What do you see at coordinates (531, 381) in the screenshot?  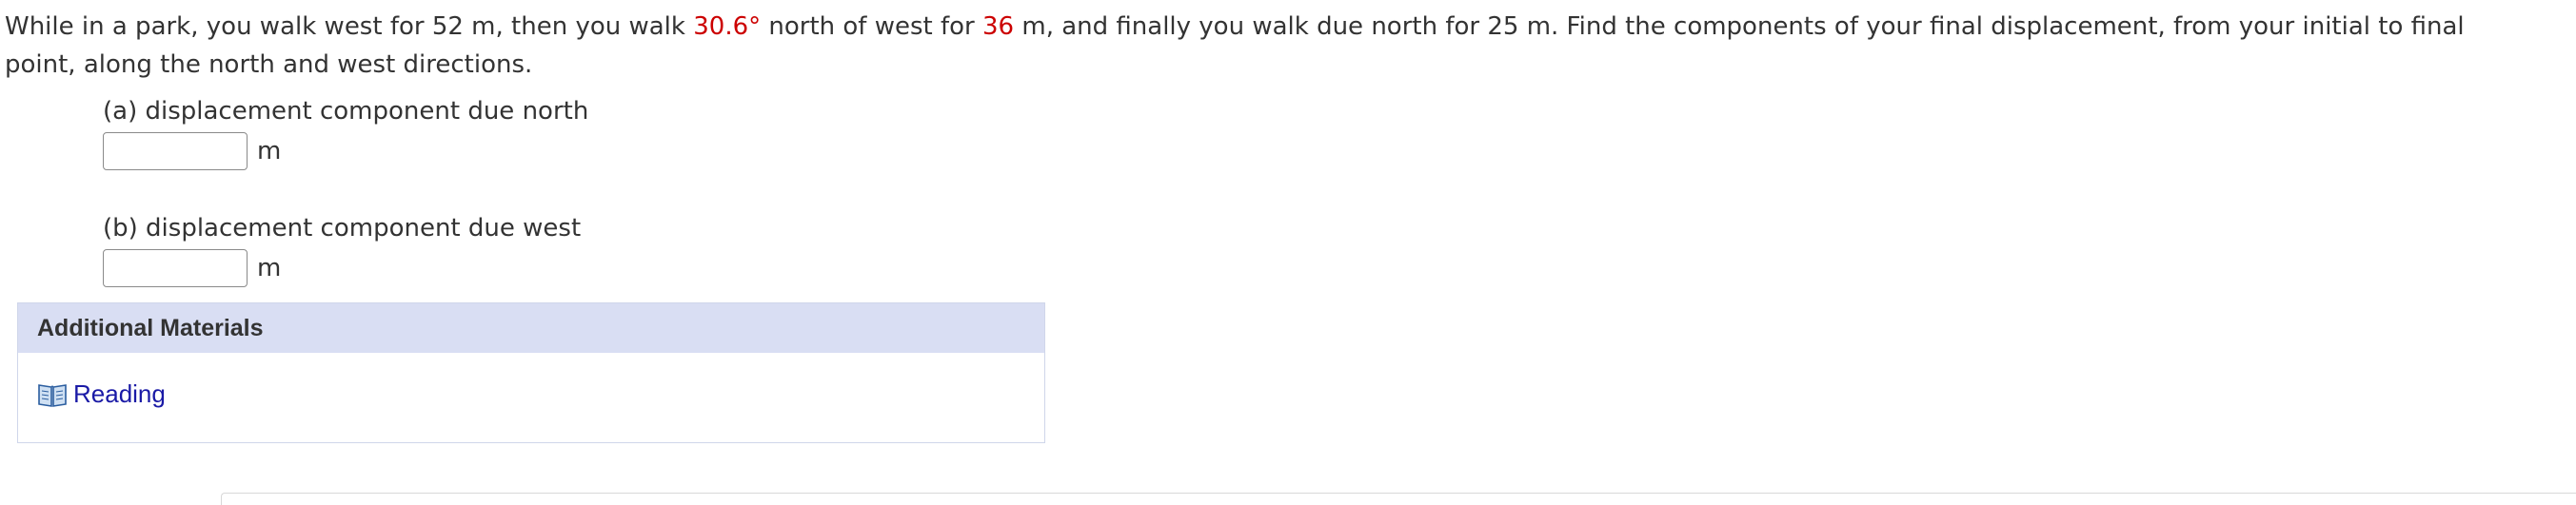 I see `additional-materials-body: Reading` at bounding box center [531, 381].